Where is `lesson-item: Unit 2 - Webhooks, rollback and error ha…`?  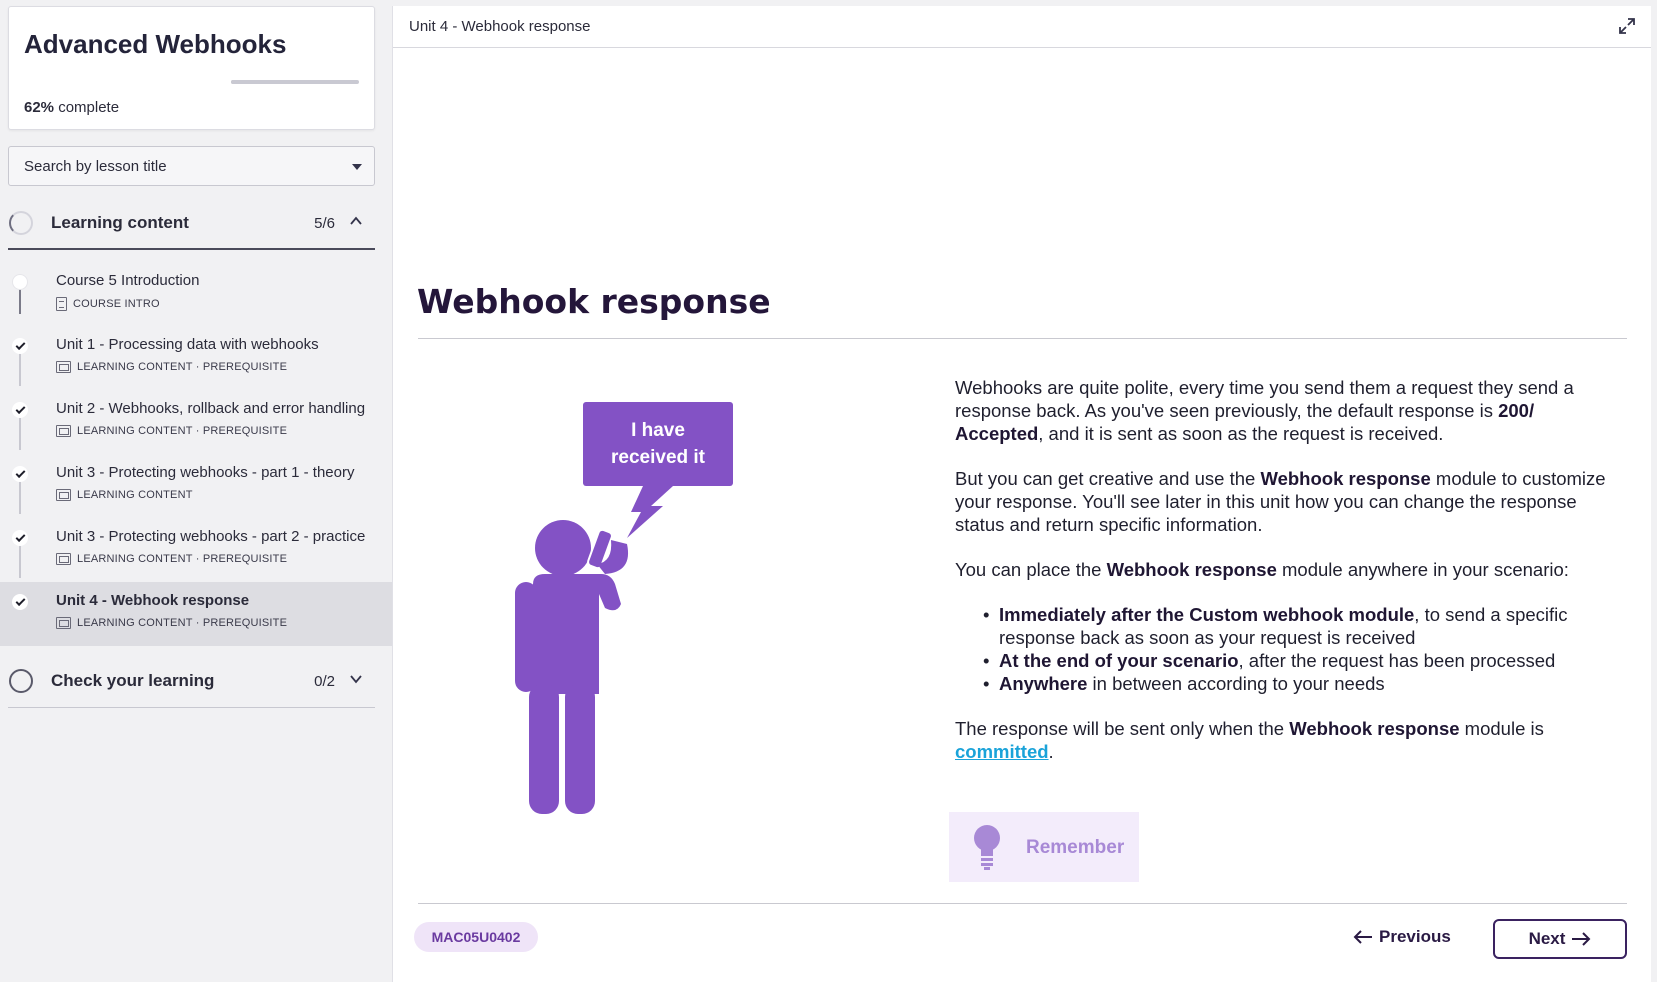
lesson-item: Unit 2 - Webhooks, rollback and error ha… is located at coordinates (196, 422).